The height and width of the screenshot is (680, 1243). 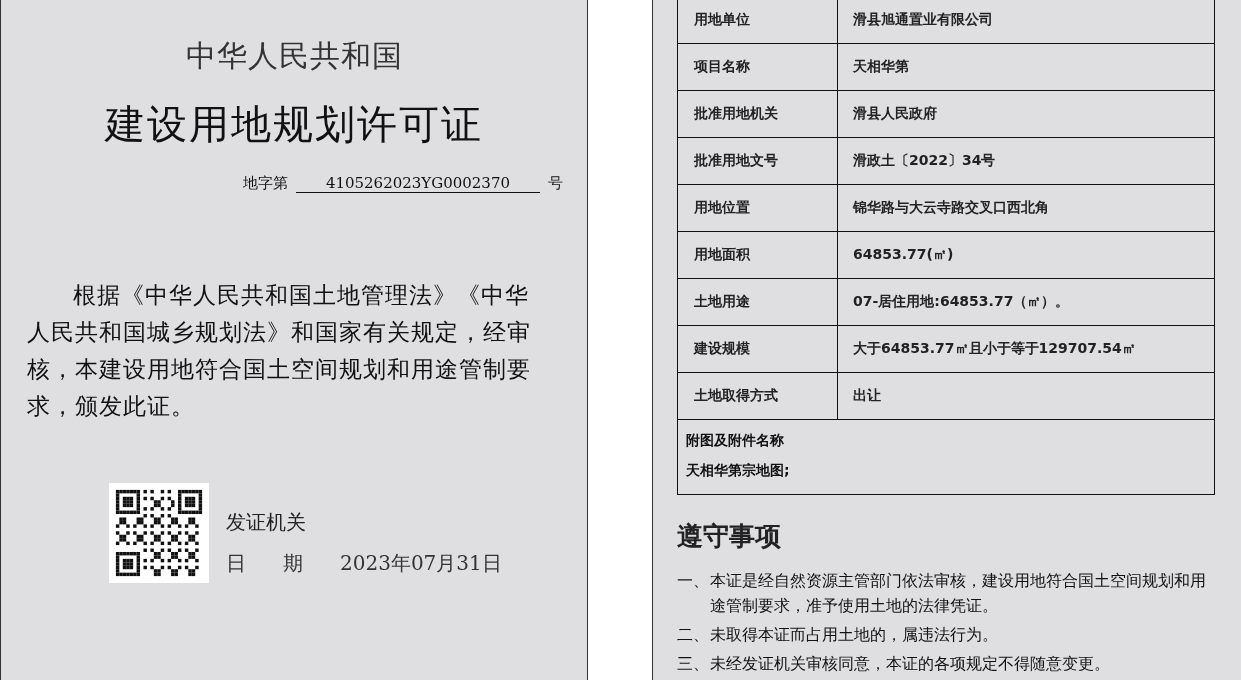 What do you see at coordinates (758, 67) in the screenshot?
I see `field-label-cell: 项目名称` at bounding box center [758, 67].